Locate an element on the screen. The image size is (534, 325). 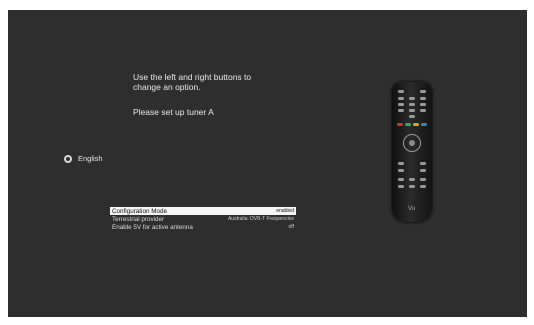
remote-yellow-button is located at coordinates (416, 124).